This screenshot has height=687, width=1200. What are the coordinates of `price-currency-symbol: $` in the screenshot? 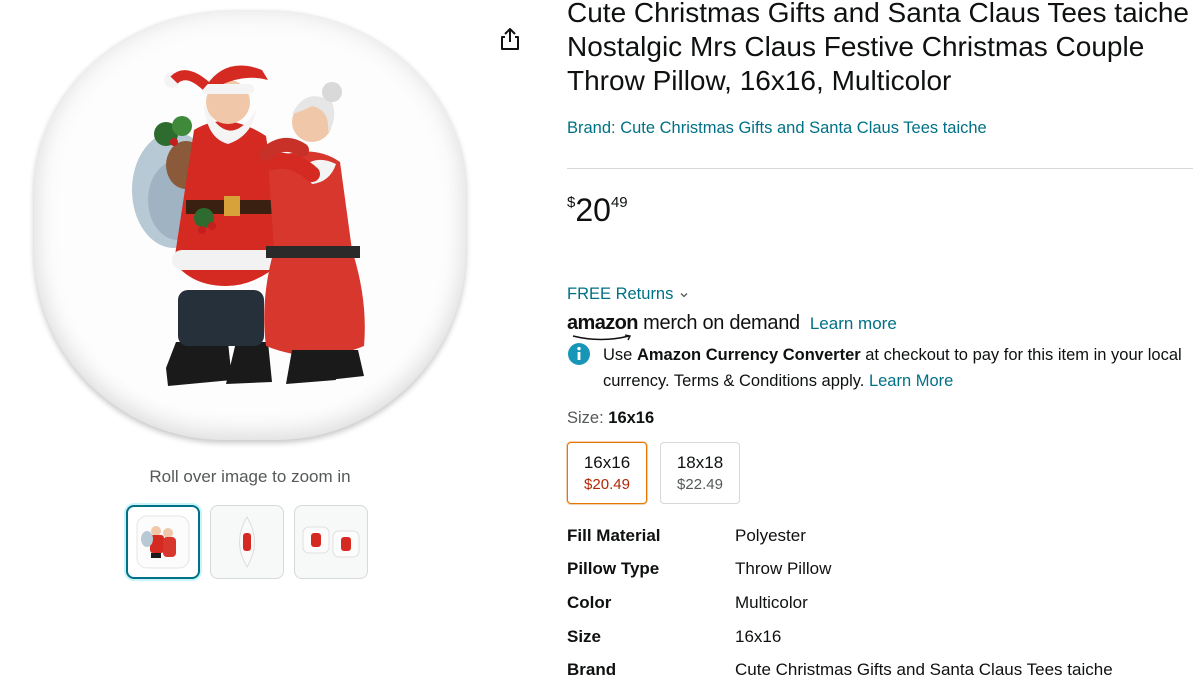 It's located at (571, 202).